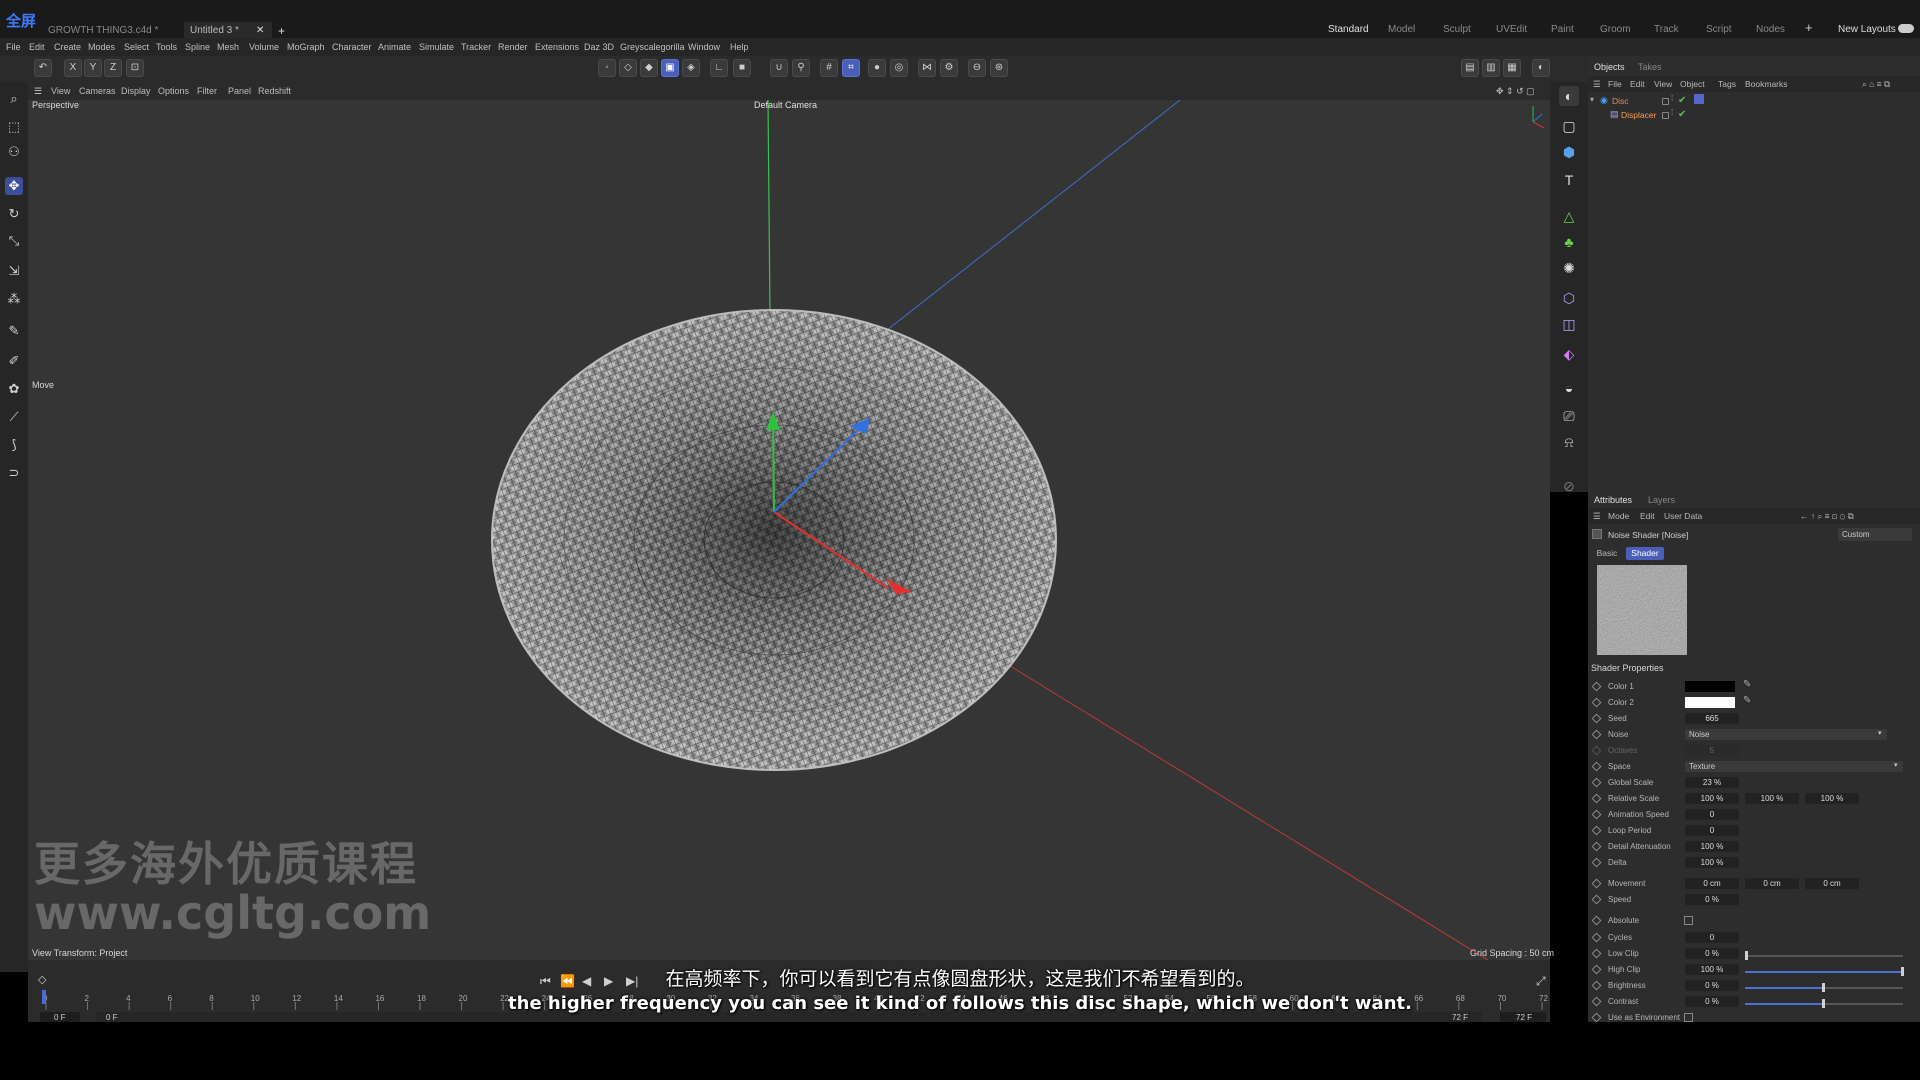  I want to click on layout-tab-script: Script, so click(1719, 30).